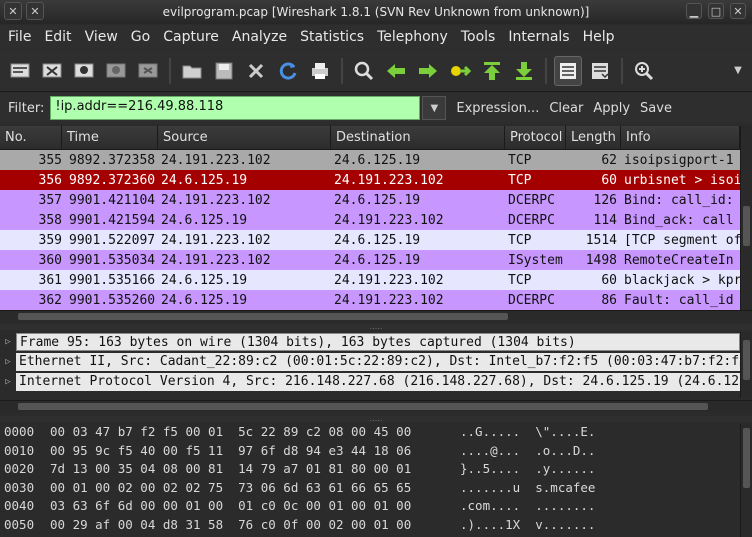 The height and width of the screenshot is (537, 752). I want to click on zoom-in-icon, so click(644, 71).